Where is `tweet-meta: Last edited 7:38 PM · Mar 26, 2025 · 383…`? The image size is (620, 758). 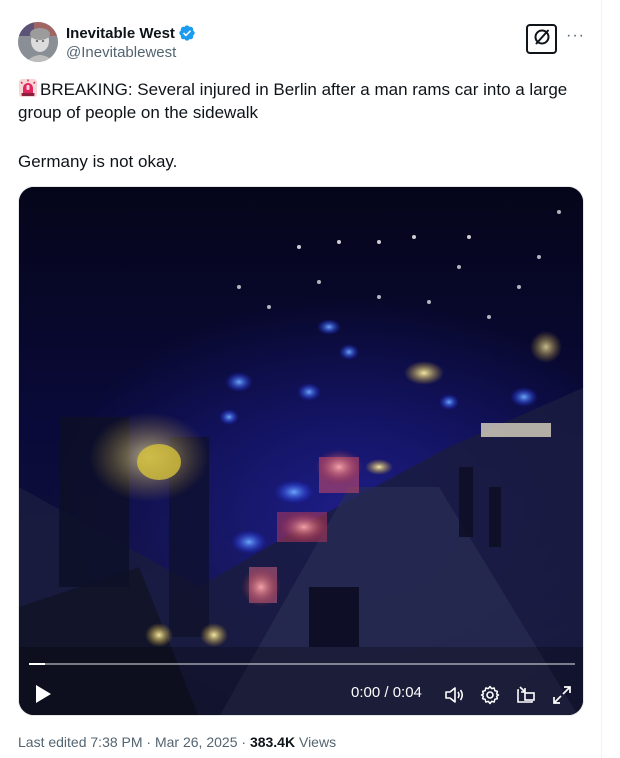
tweet-meta: Last edited 7:38 PM · Mar 26, 2025 · 383… is located at coordinates (177, 742).